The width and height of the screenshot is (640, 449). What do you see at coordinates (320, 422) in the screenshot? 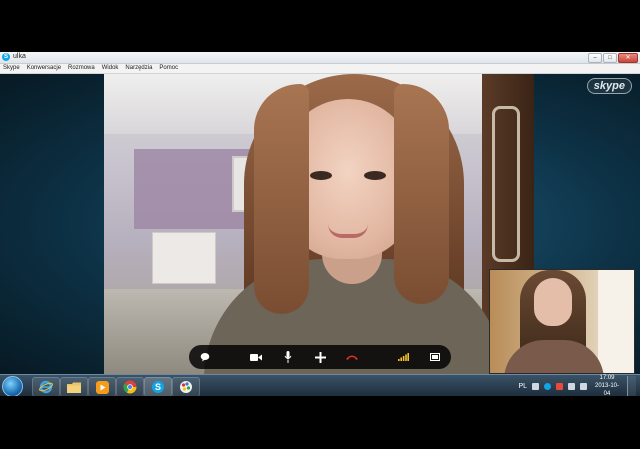
I see `letterbox-bottom` at bounding box center [320, 422].